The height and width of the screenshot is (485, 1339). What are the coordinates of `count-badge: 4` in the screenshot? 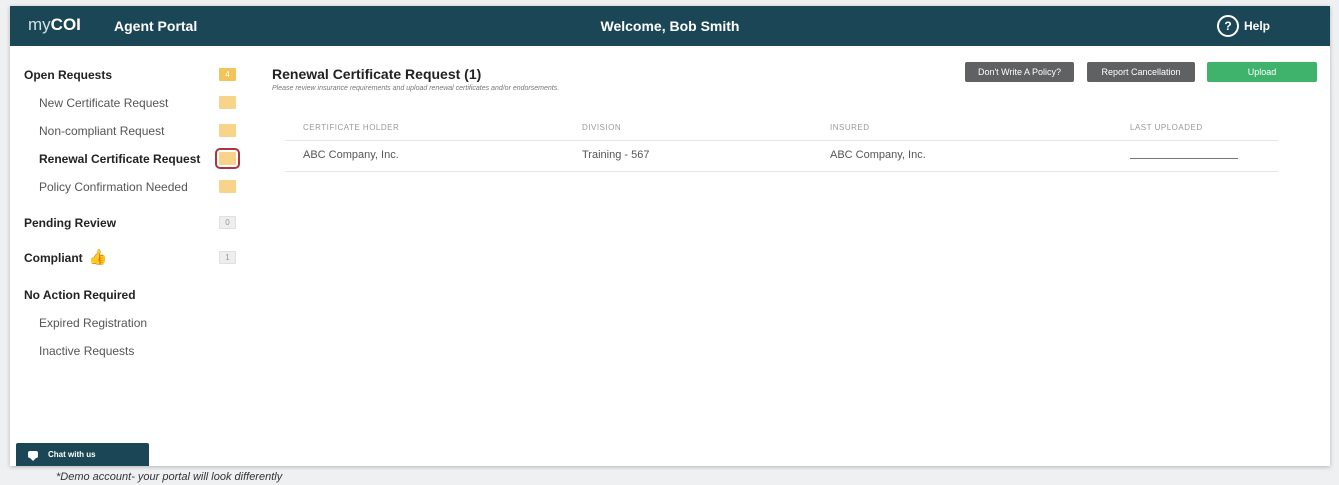 It's located at (227, 74).